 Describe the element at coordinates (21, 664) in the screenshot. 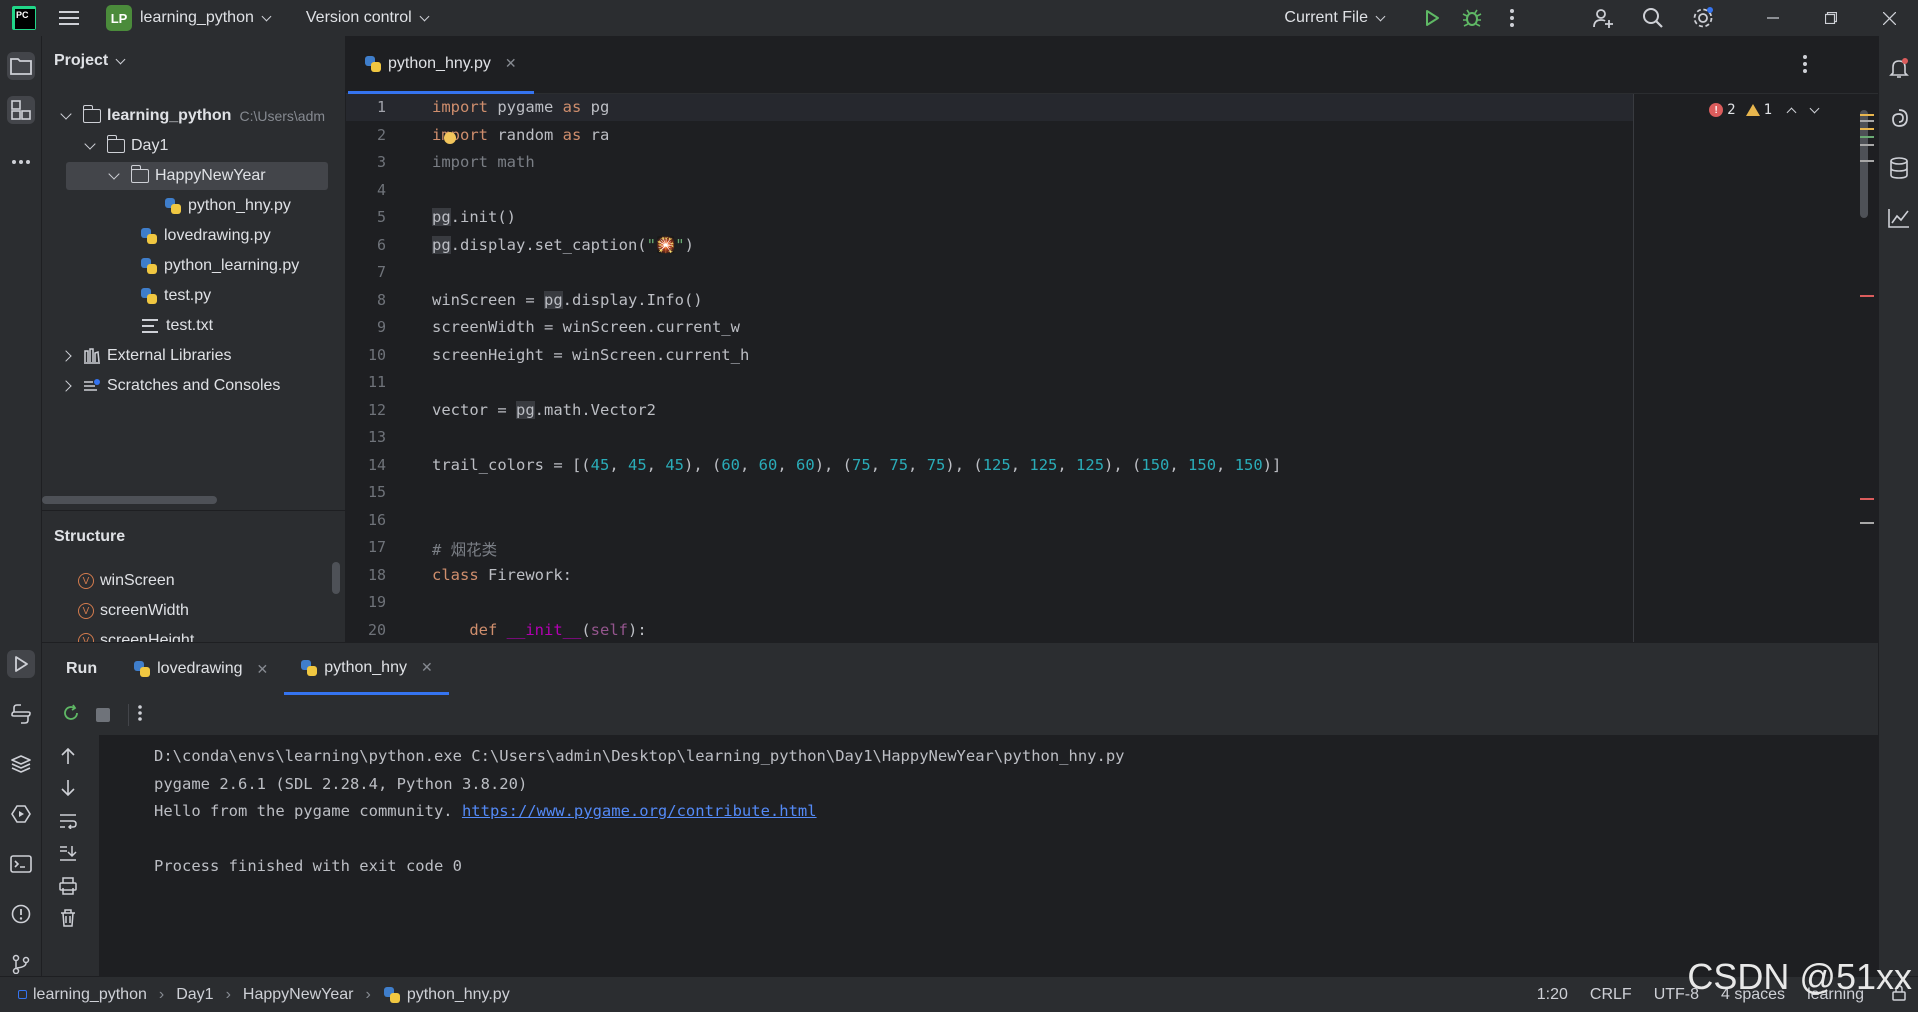

I see `run-tool-button` at that location.